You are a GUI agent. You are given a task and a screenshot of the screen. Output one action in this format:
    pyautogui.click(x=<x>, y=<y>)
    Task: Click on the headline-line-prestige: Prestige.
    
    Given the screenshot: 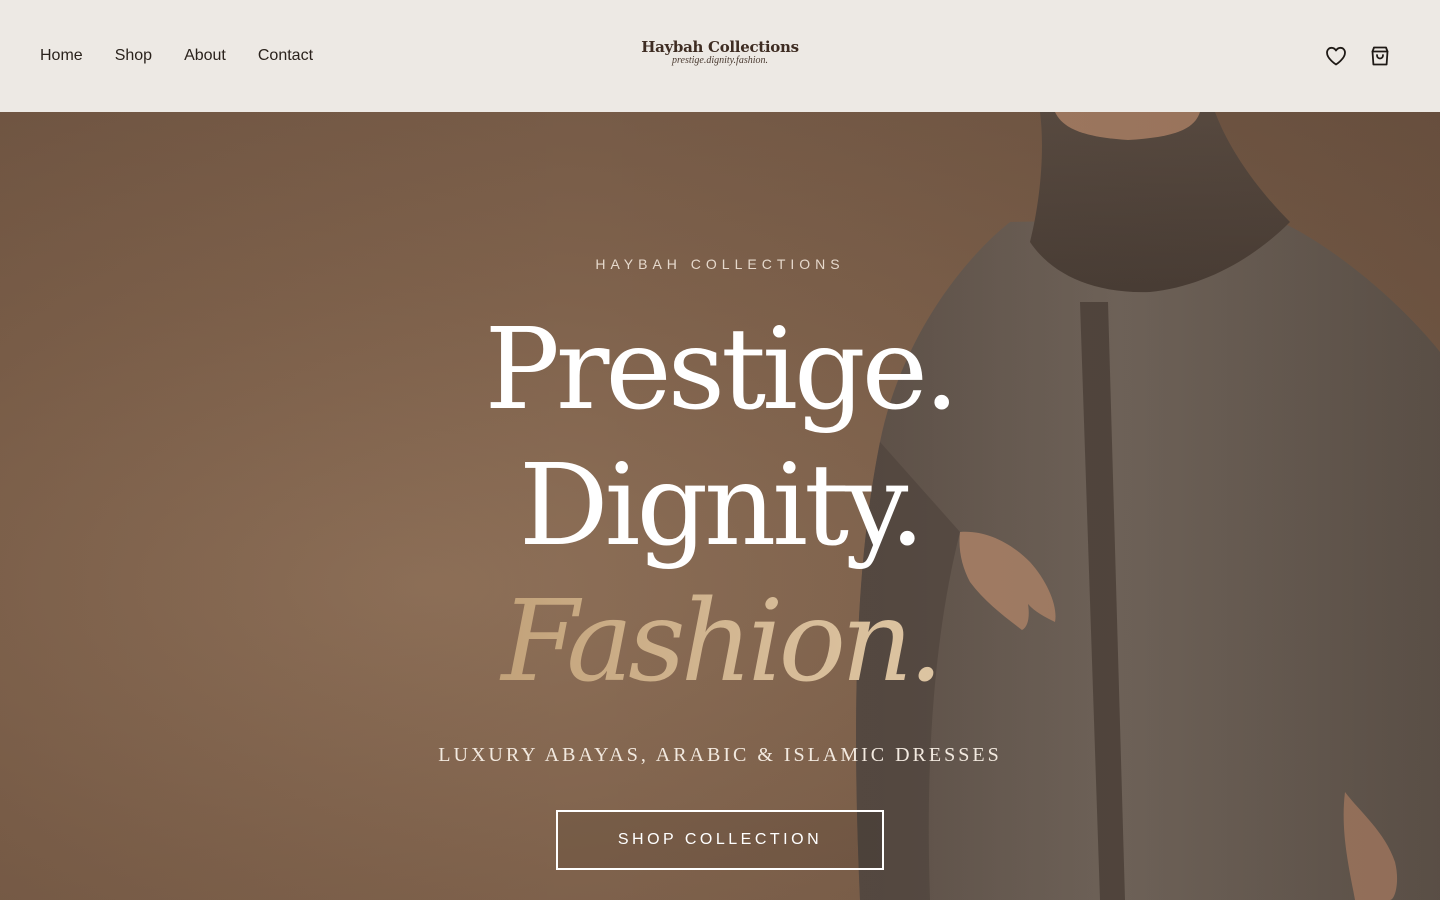 What is the action you would take?
    pyautogui.click(x=721, y=370)
    